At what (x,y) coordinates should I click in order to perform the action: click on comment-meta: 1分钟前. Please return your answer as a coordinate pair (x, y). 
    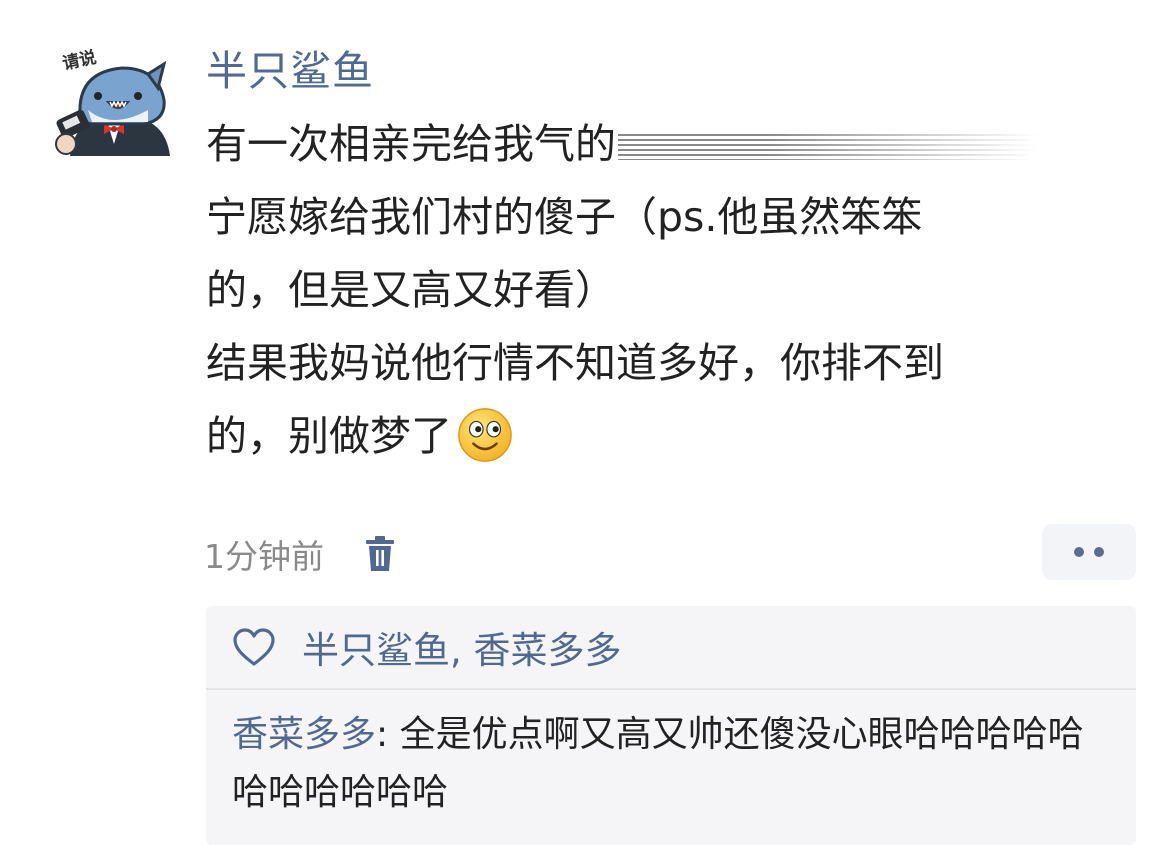
    Looking at the image, I should click on (300, 554).